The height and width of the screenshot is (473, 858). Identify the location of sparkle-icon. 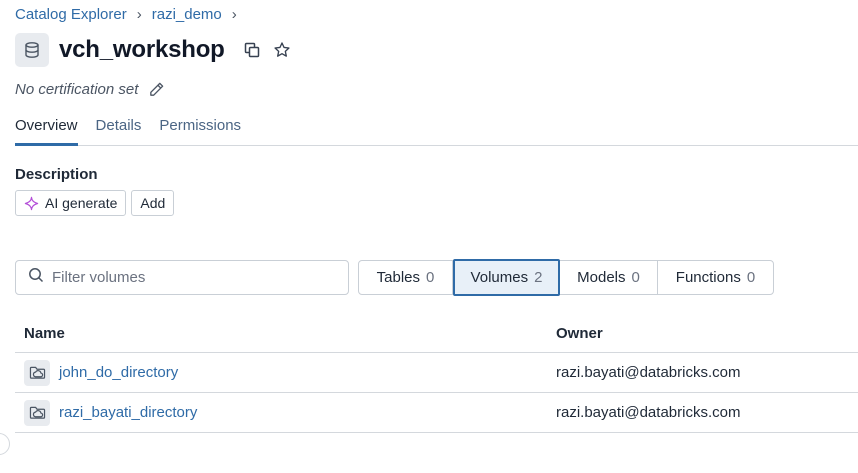
(31, 203).